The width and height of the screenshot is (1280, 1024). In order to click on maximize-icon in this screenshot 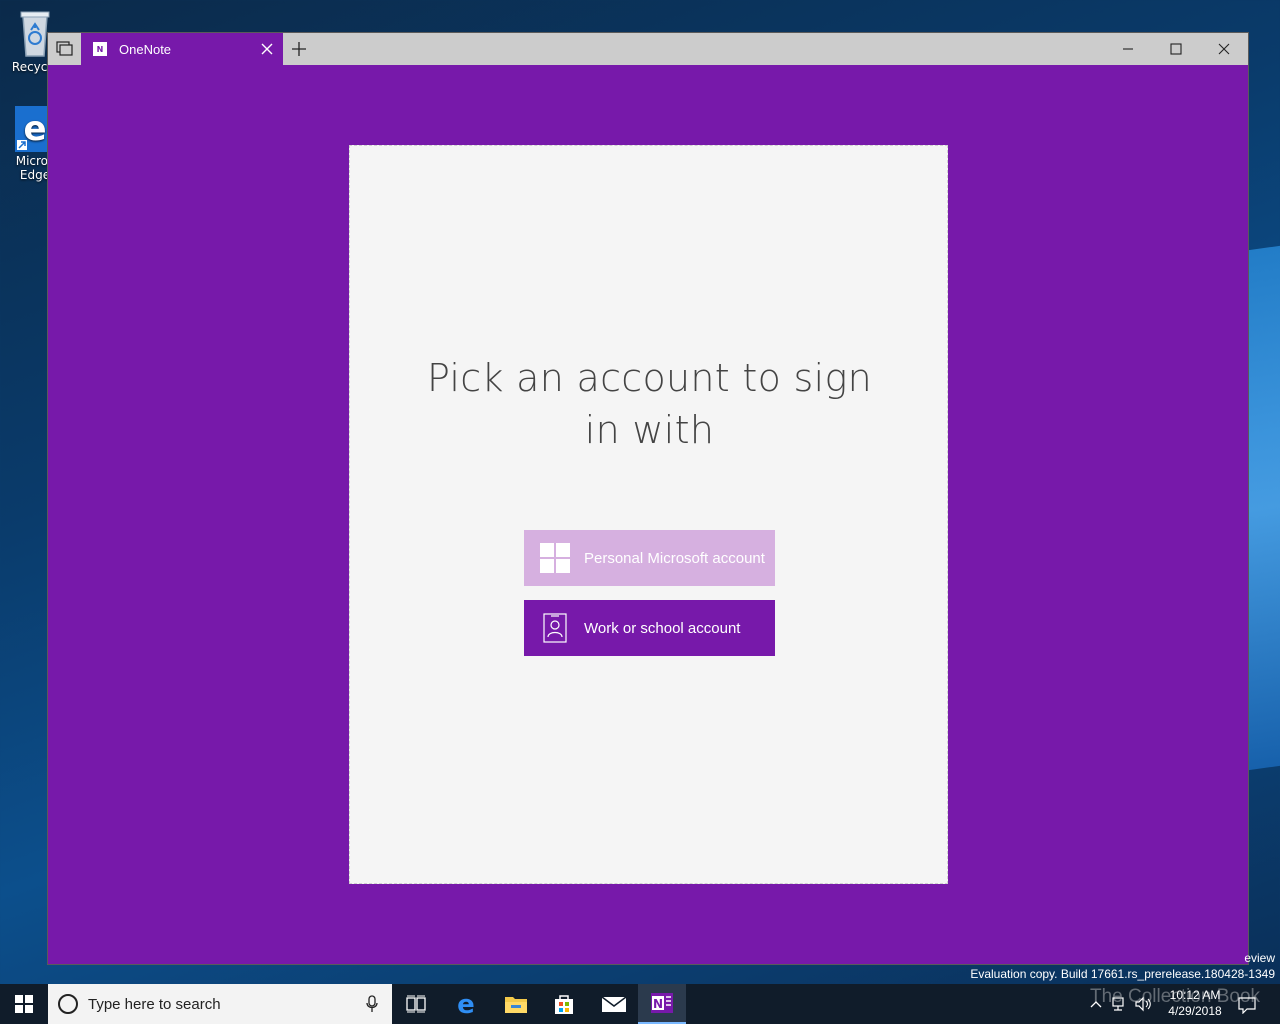, I will do `click(1176, 49)`.